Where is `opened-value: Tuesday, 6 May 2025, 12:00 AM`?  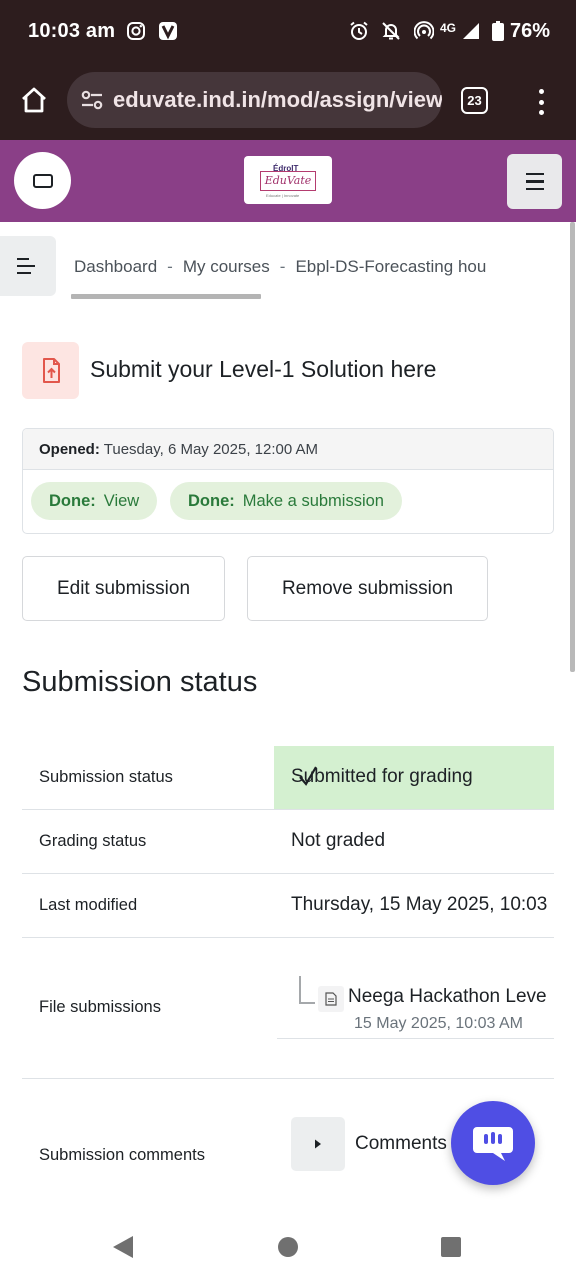 opened-value: Tuesday, 6 May 2025, 12:00 AM is located at coordinates (211, 449).